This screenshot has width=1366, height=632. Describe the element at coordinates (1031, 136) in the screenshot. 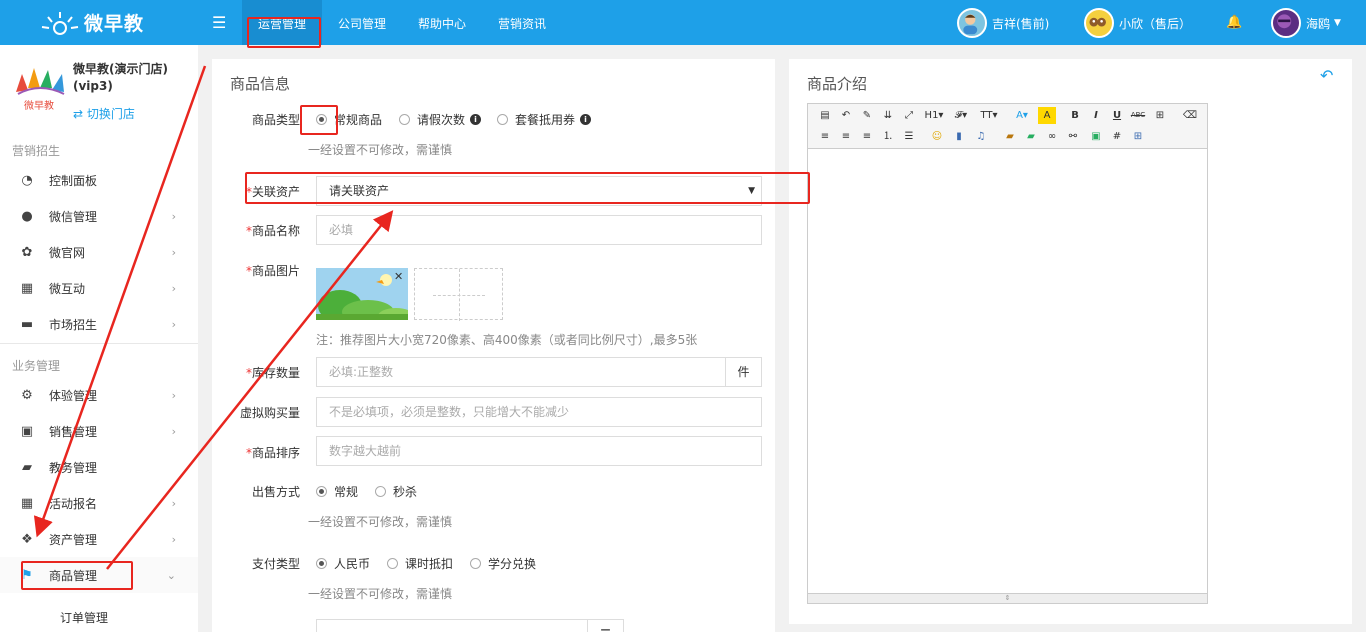

I see `image-gallery-icon: ▰` at that location.